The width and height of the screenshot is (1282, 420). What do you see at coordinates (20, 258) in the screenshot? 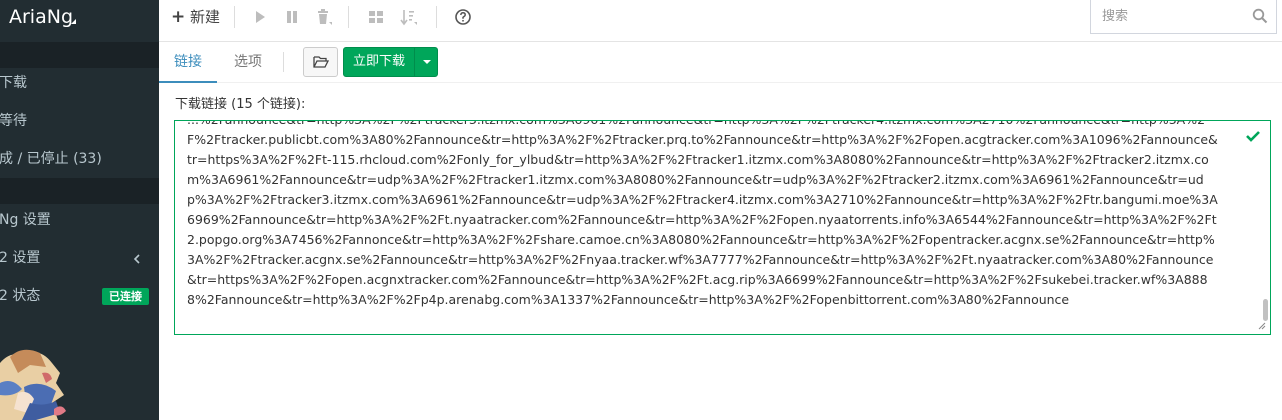
I see `sidebar-item-label: 2 设置` at bounding box center [20, 258].